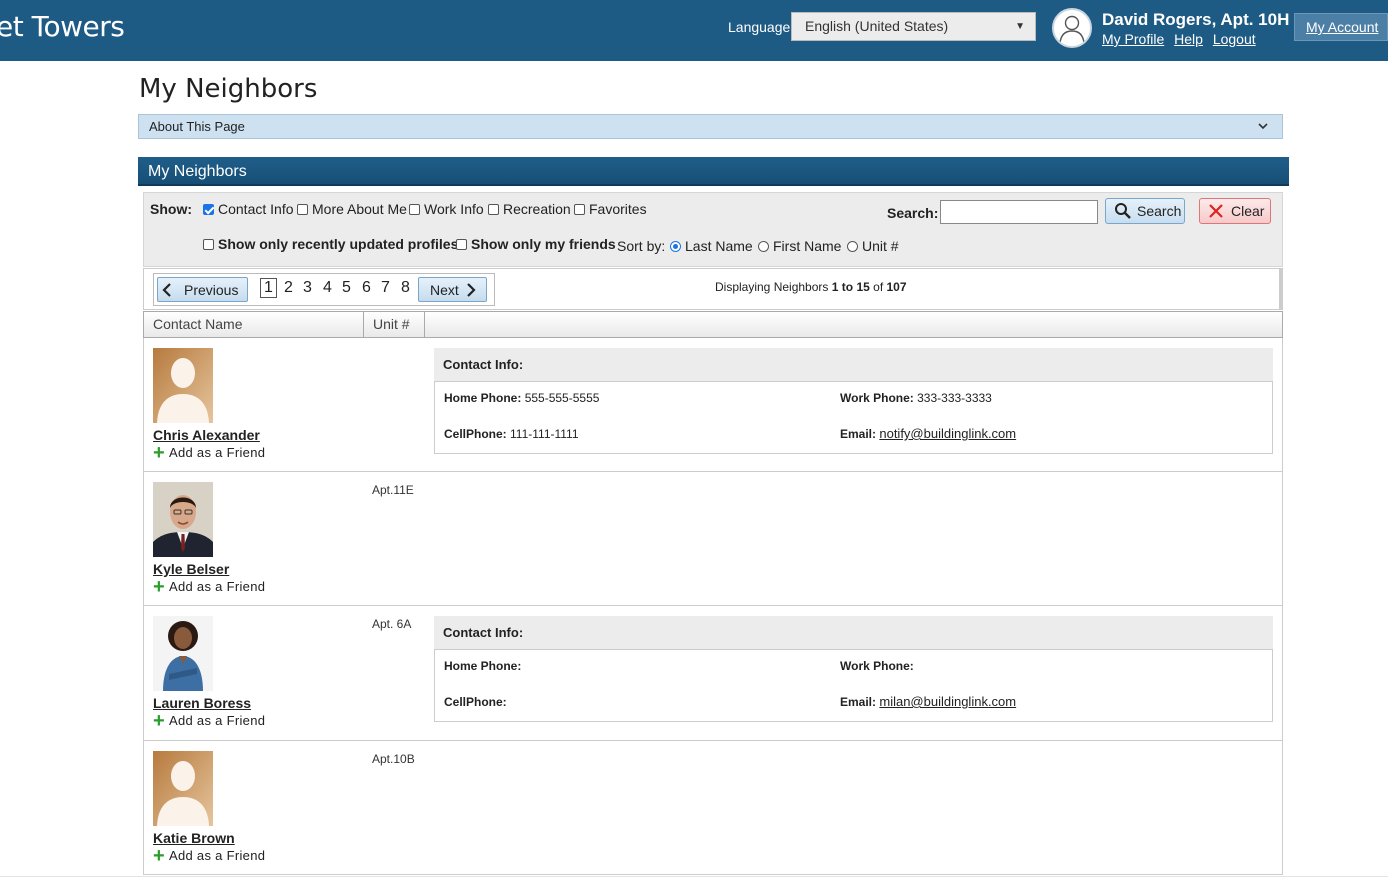  I want to click on radio-label: First Name, so click(807, 246).